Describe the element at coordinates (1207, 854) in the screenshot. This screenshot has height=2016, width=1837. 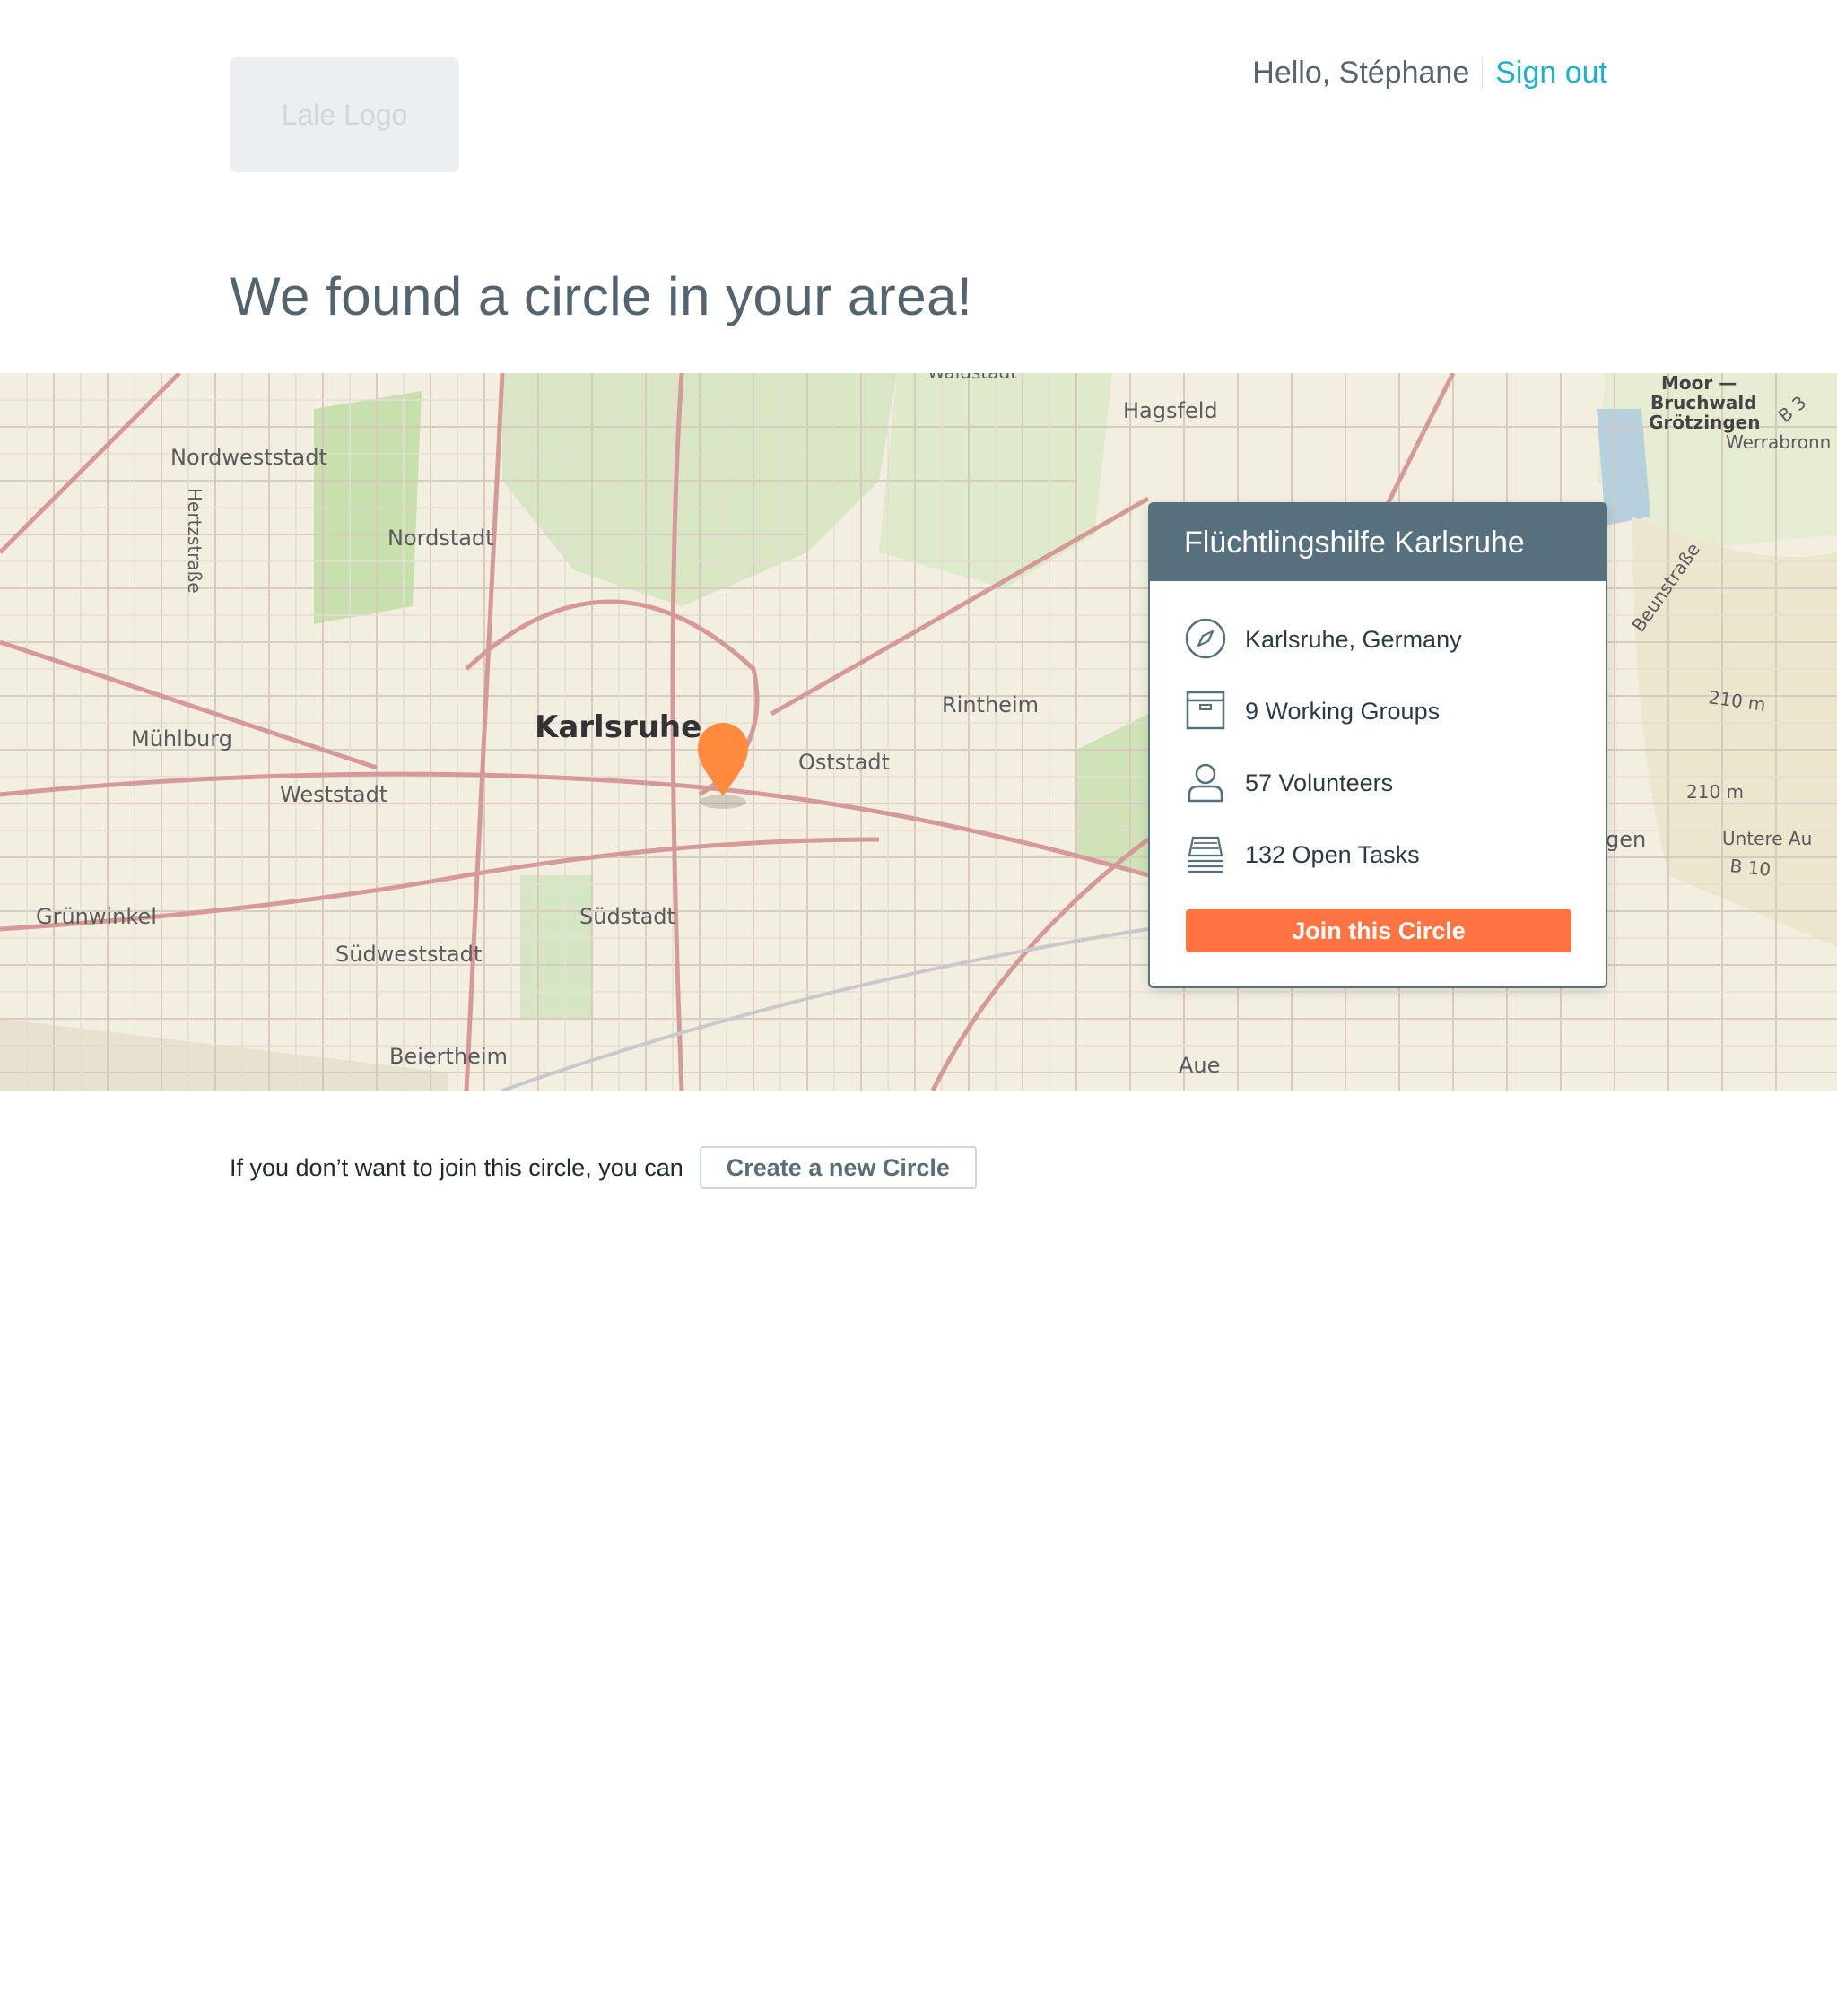
I see `stack-icon` at that location.